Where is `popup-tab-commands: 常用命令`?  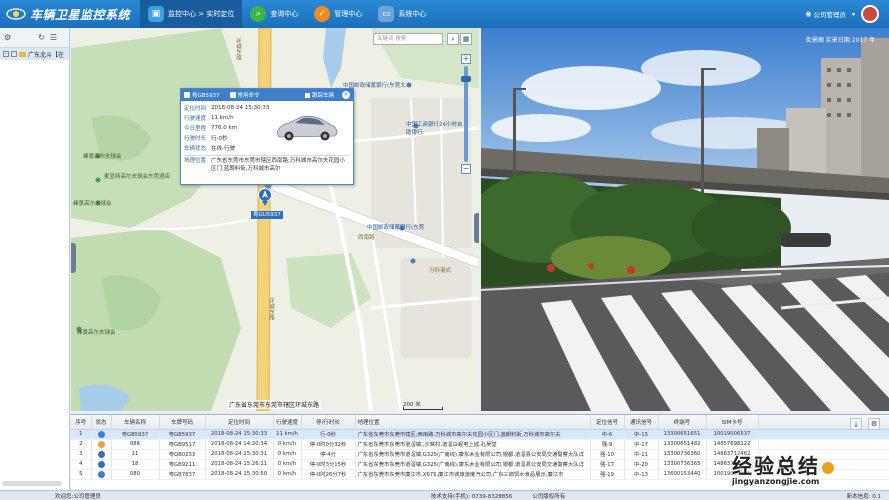 popup-tab-commands: 常用命令 is located at coordinates (244, 95).